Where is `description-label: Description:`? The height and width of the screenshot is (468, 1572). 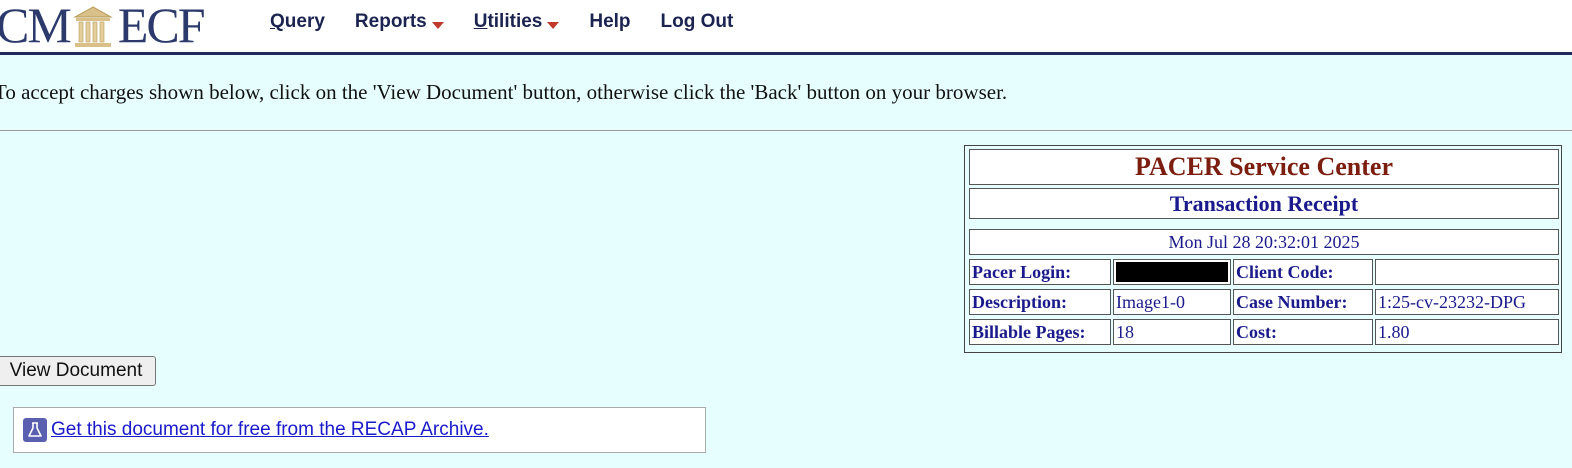
description-label: Description: is located at coordinates (1040, 302).